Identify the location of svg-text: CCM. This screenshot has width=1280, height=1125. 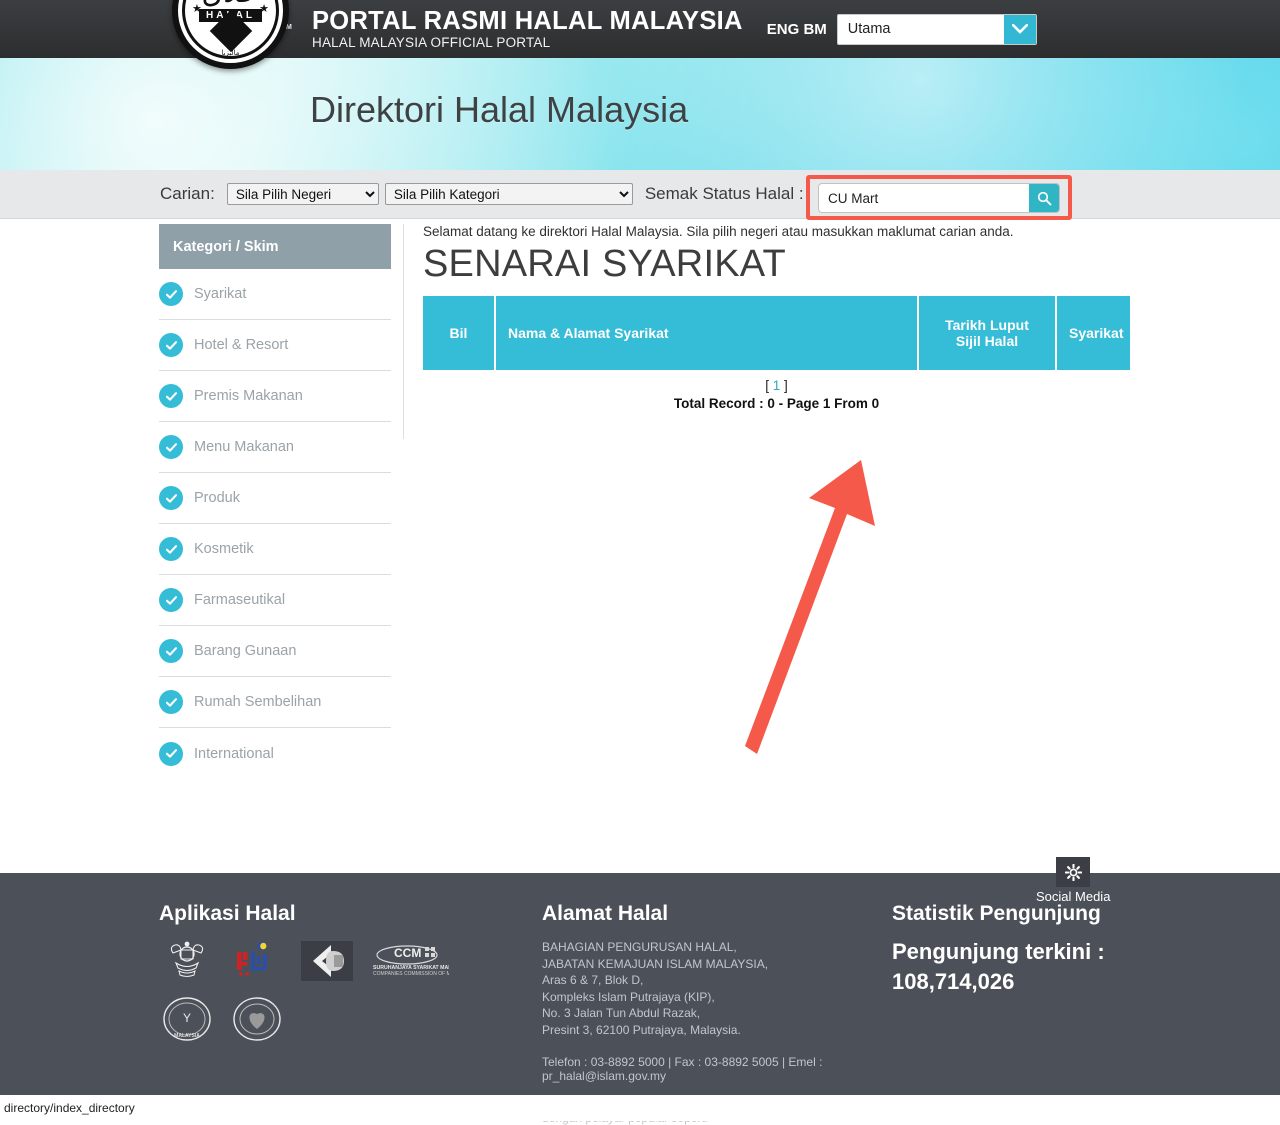
(407, 953).